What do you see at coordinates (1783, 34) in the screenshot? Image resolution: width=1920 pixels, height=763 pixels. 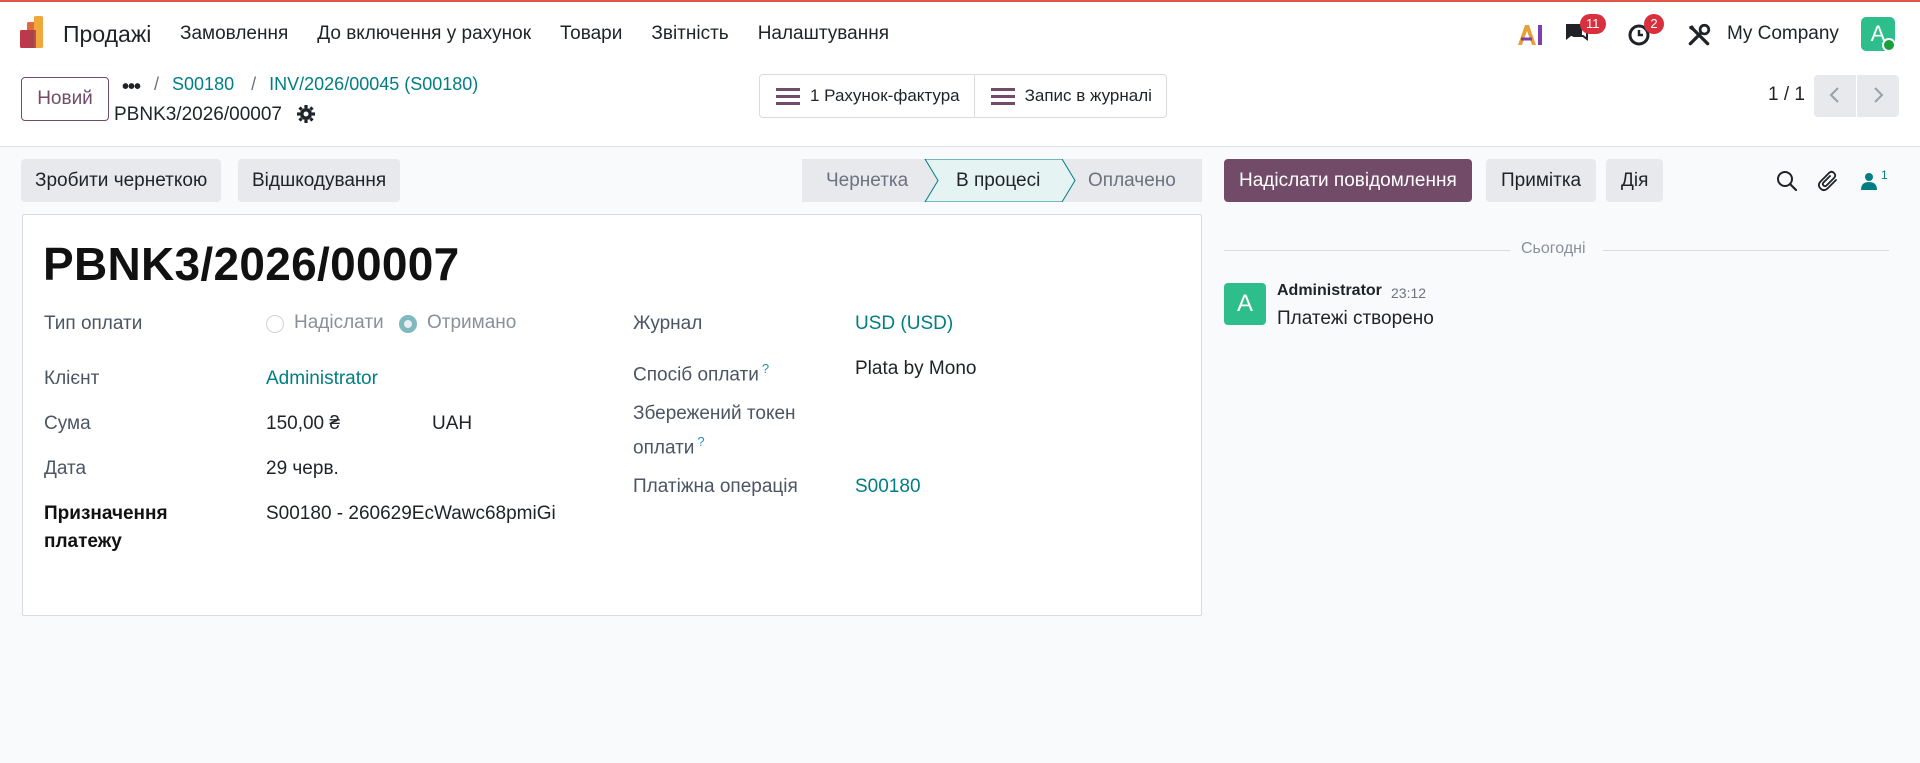 I see `company-switcher: My Company` at bounding box center [1783, 34].